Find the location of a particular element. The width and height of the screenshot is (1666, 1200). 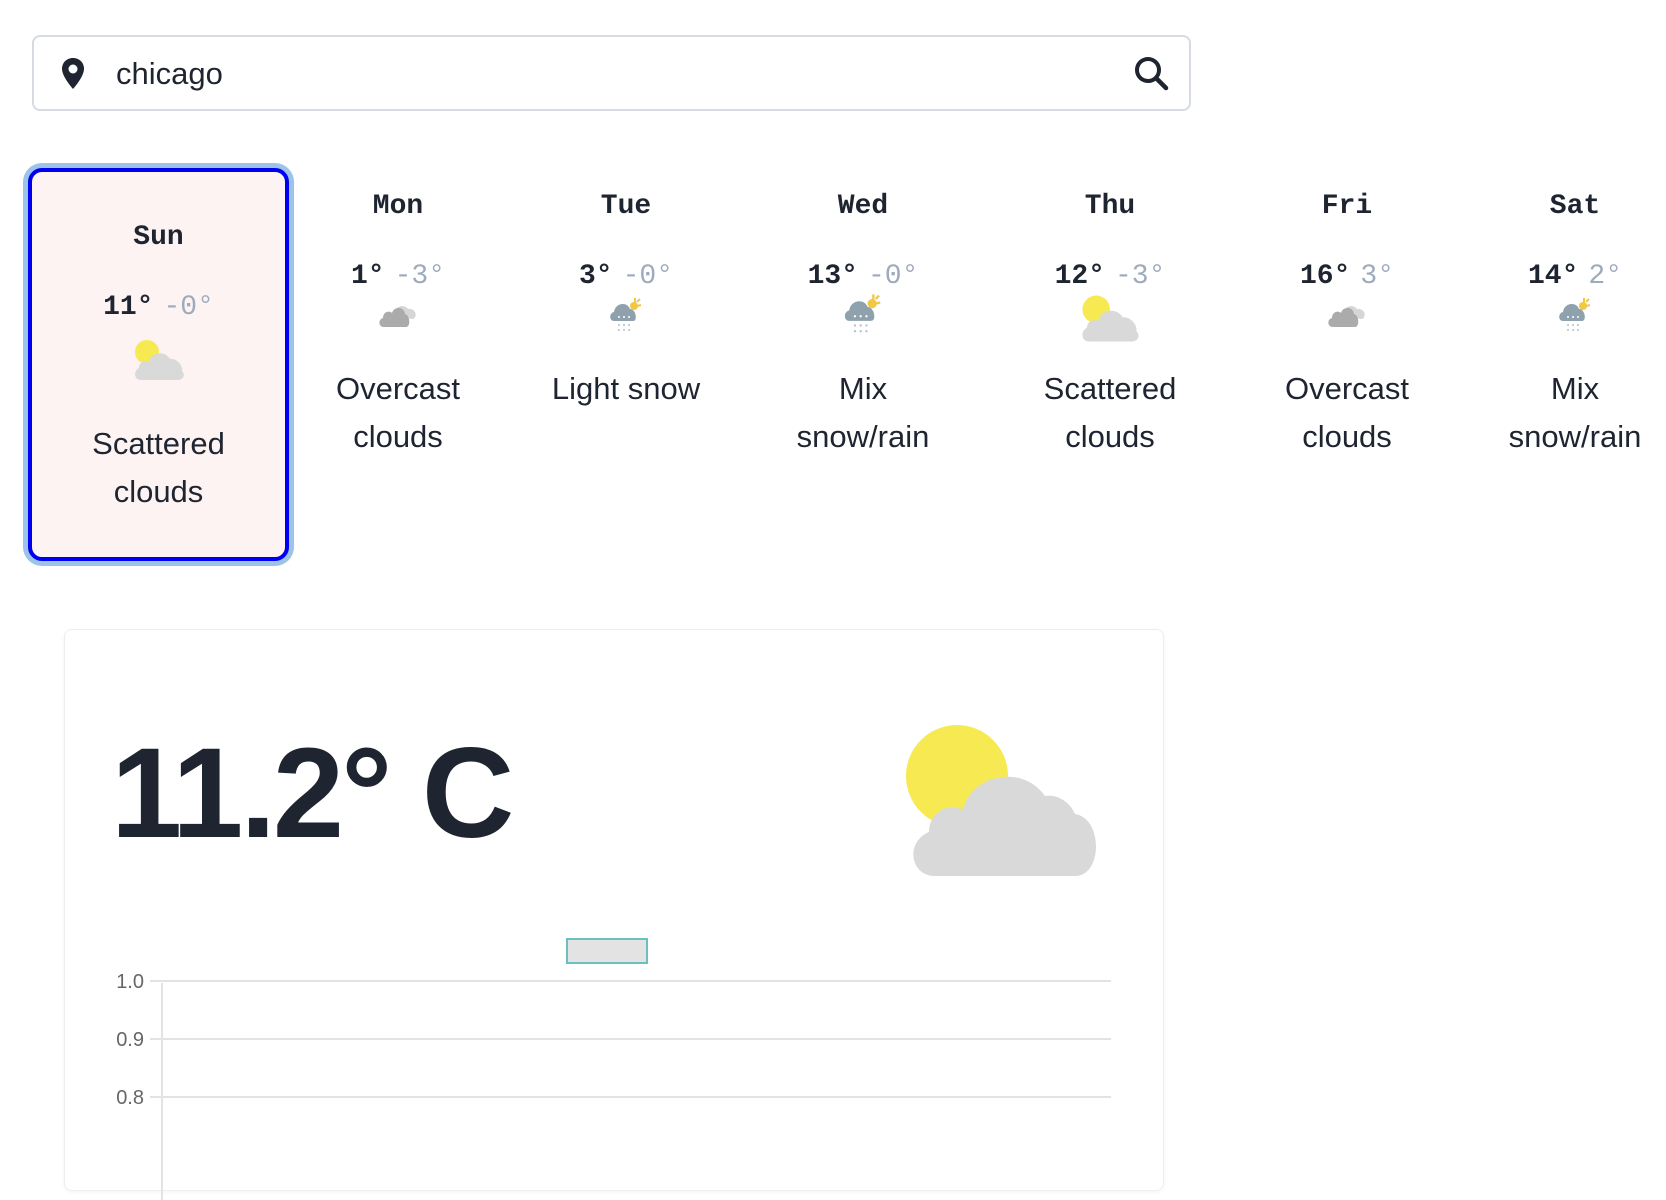

forecast-day-mon: Mon 1° -3° Overcast clouds is located at coordinates (398, 324).